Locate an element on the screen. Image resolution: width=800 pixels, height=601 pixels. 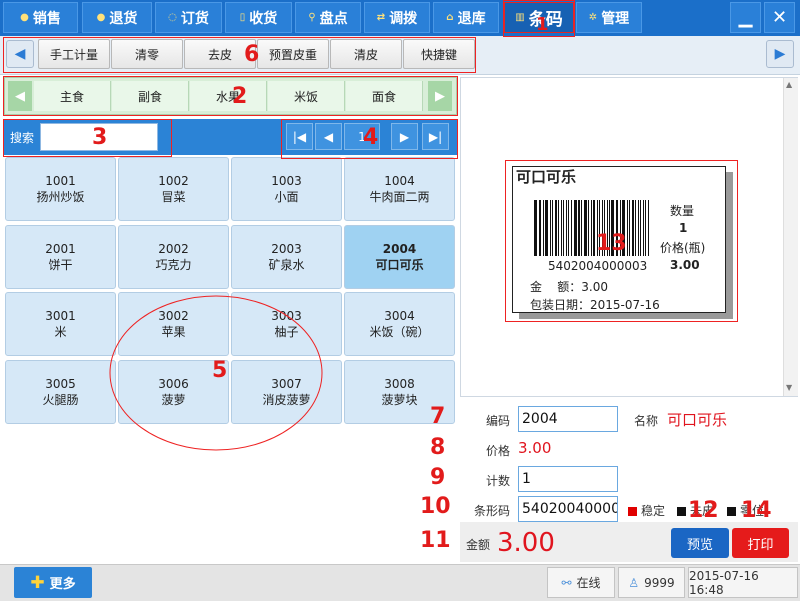
annotation-1: 1 is located at coordinates (542, 24).